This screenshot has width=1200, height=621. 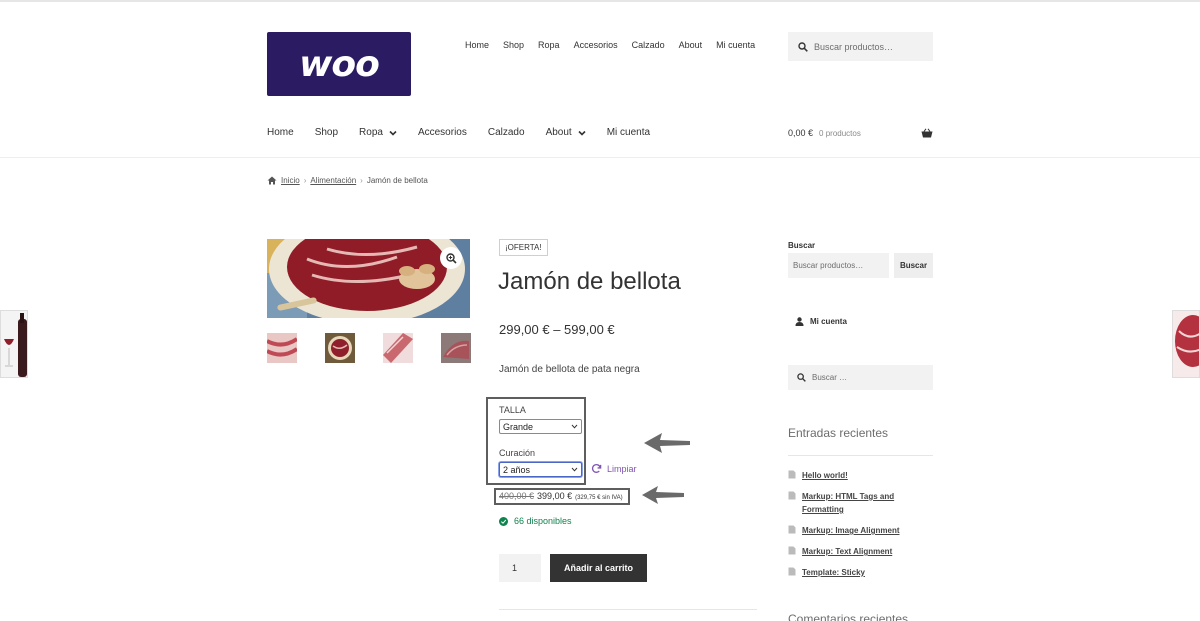 I want to click on nav-label: About, so click(x=558, y=132).